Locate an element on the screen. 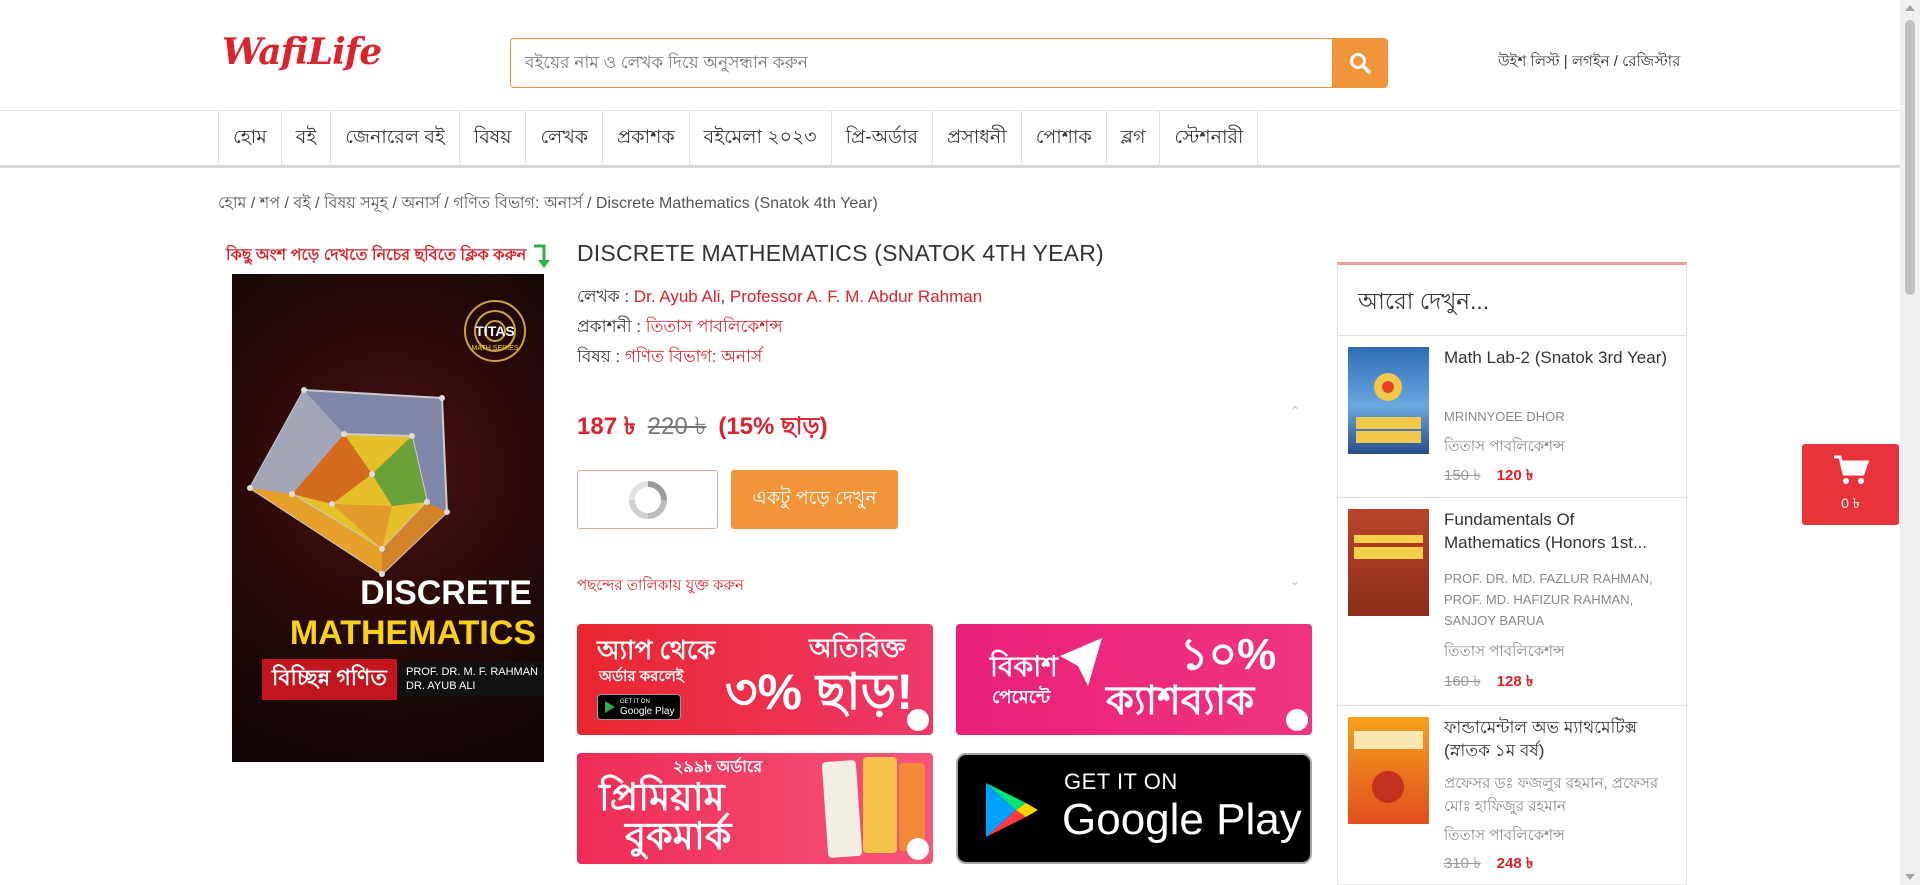 The height and width of the screenshot is (885, 1920). publisher-link: তিতাস পাবলিকেশন্স is located at coordinates (714, 326).